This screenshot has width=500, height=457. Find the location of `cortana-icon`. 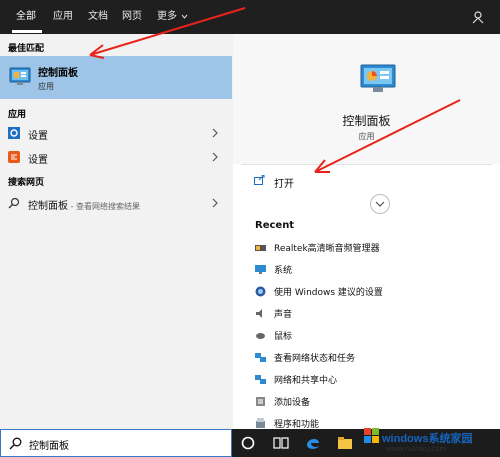

cortana-icon is located at coordinates (248, 443).